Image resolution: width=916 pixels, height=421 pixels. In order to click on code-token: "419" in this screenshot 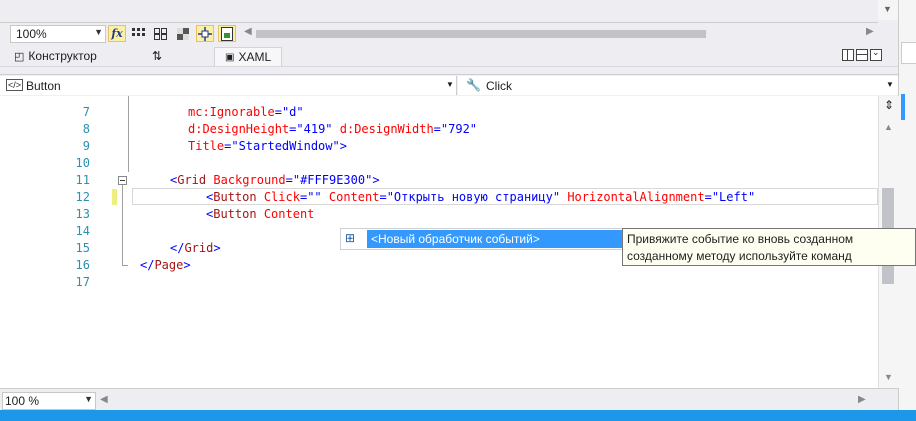, I will do `click(314, 129)`.